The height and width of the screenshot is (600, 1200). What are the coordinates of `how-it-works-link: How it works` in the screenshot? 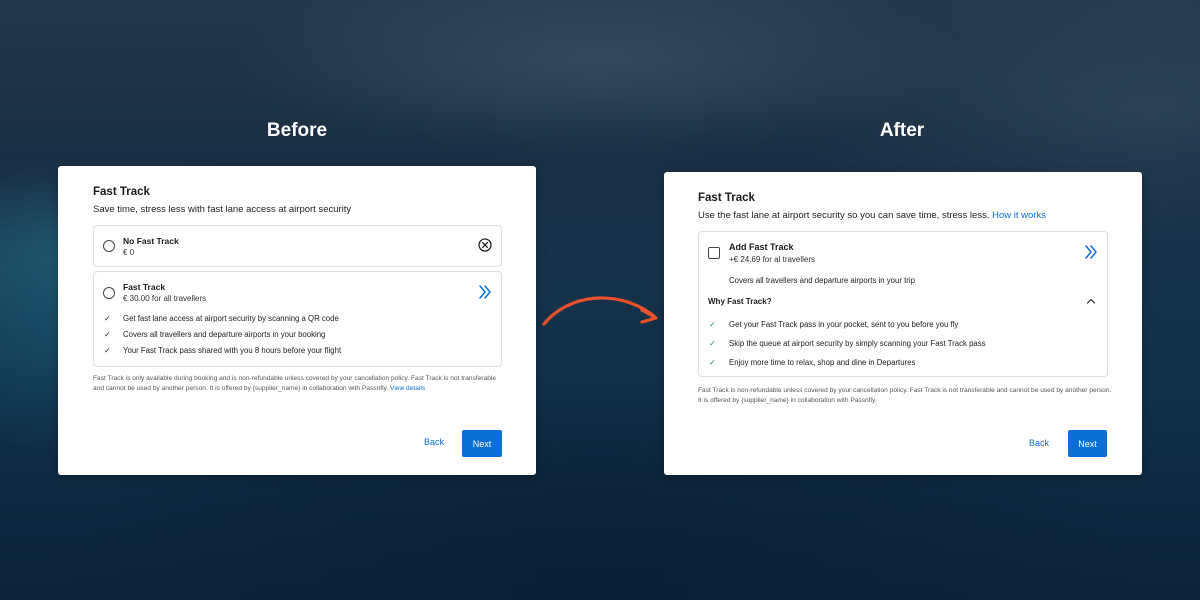 It's located at (1019, 215).